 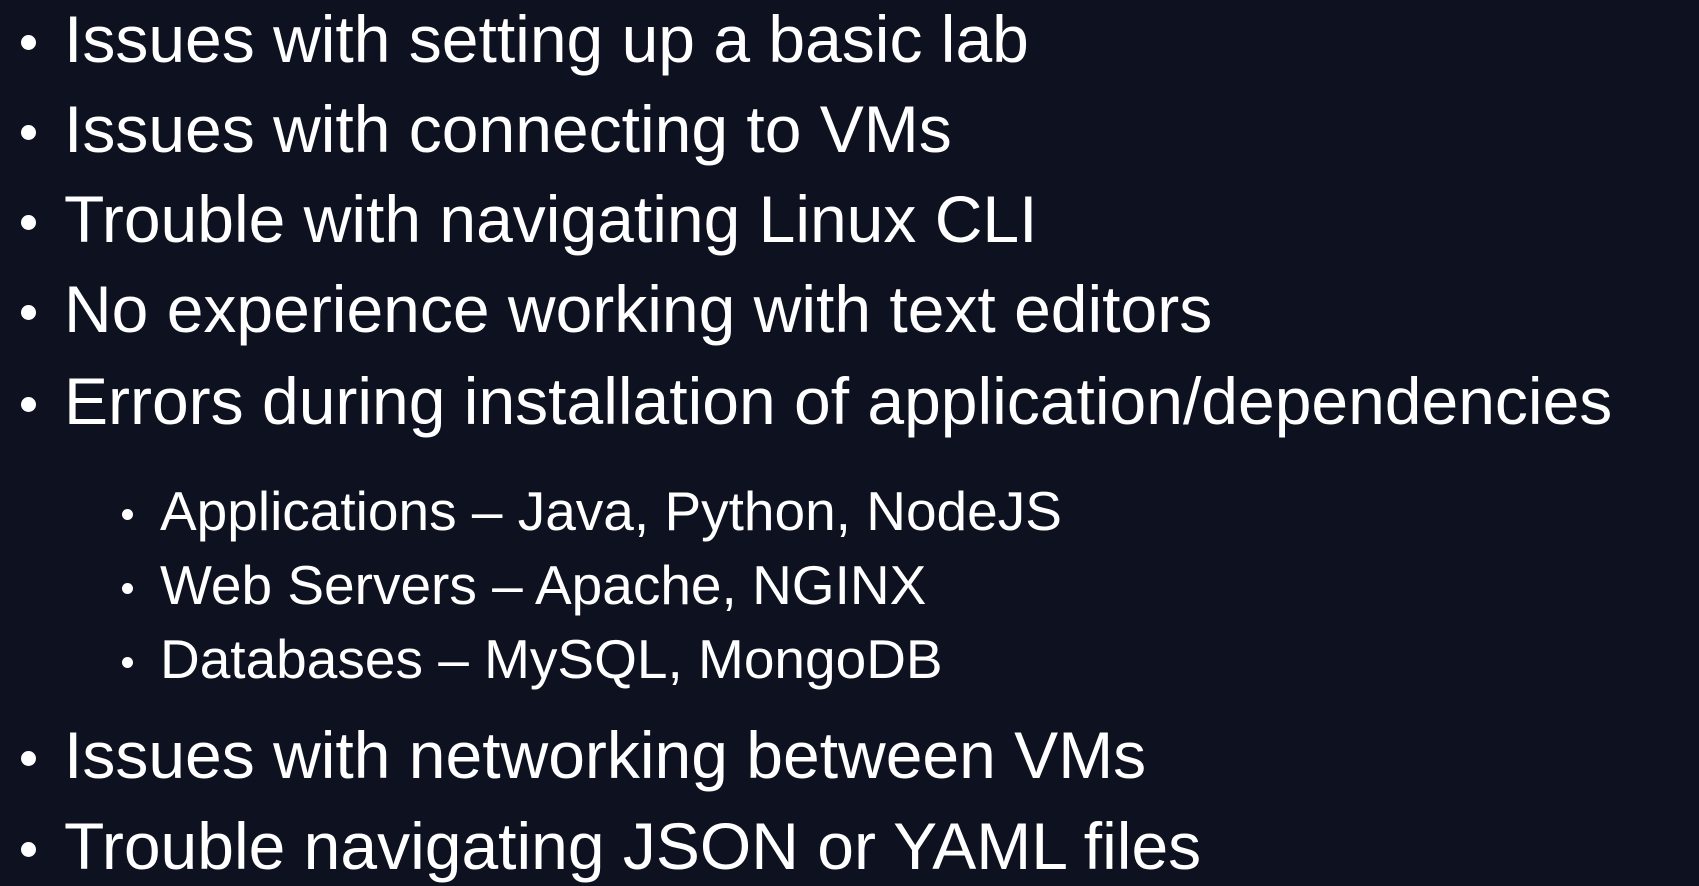 What do you see at coordinates (529, 219) in the screenshot?
I see `bullet-item-linux-cli: Trouble with navigating Linux CLI` at bounding box center [529, 219].